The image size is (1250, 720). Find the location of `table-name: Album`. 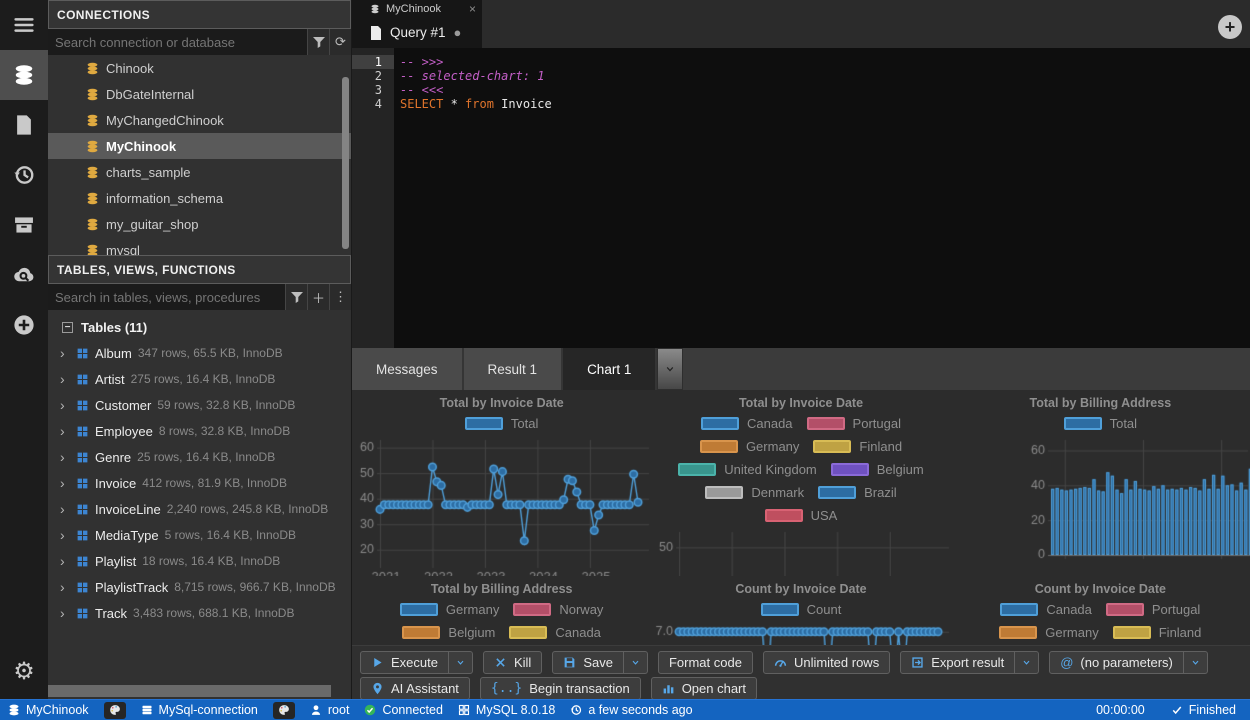

table-name: Album is located at coordinates (113, 353).